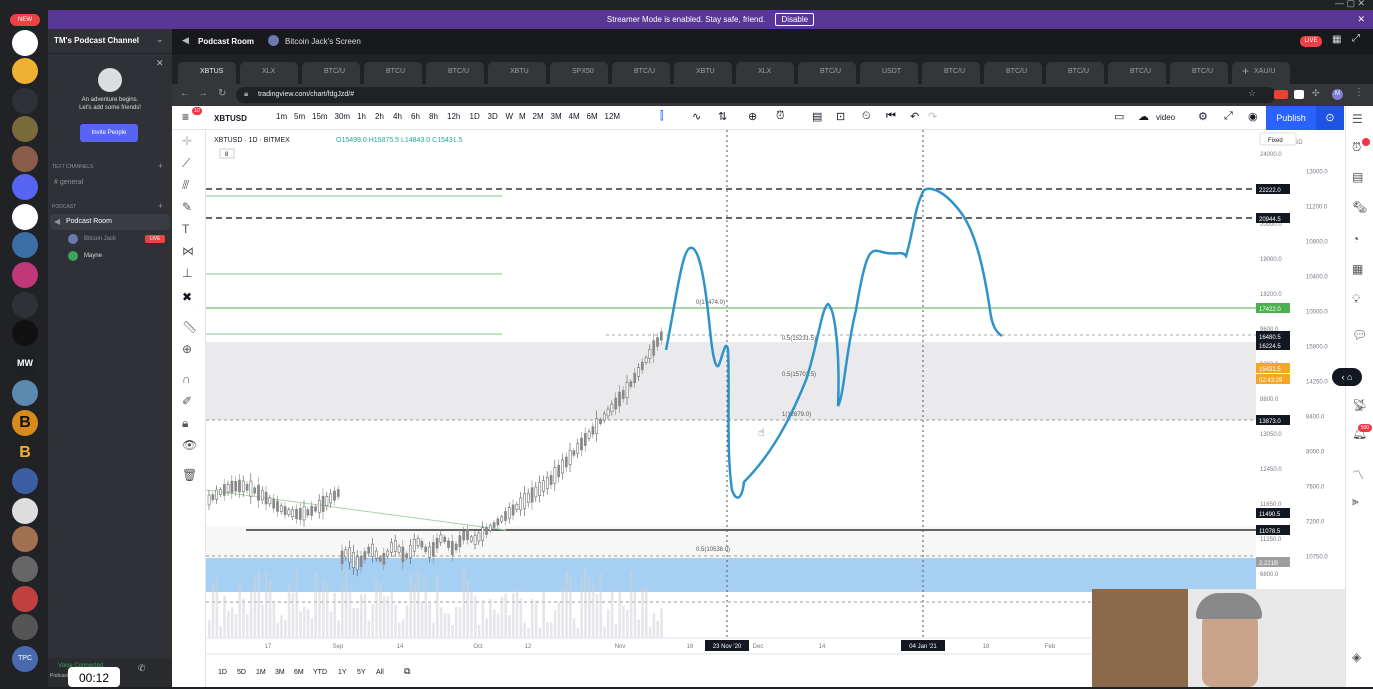 This screenshot has width=1373, height=689. What do you see at coordinates (1359, 335) in the screenshot?
I see `chat-icon: 💬︎` at bounding box center [1359, 335].